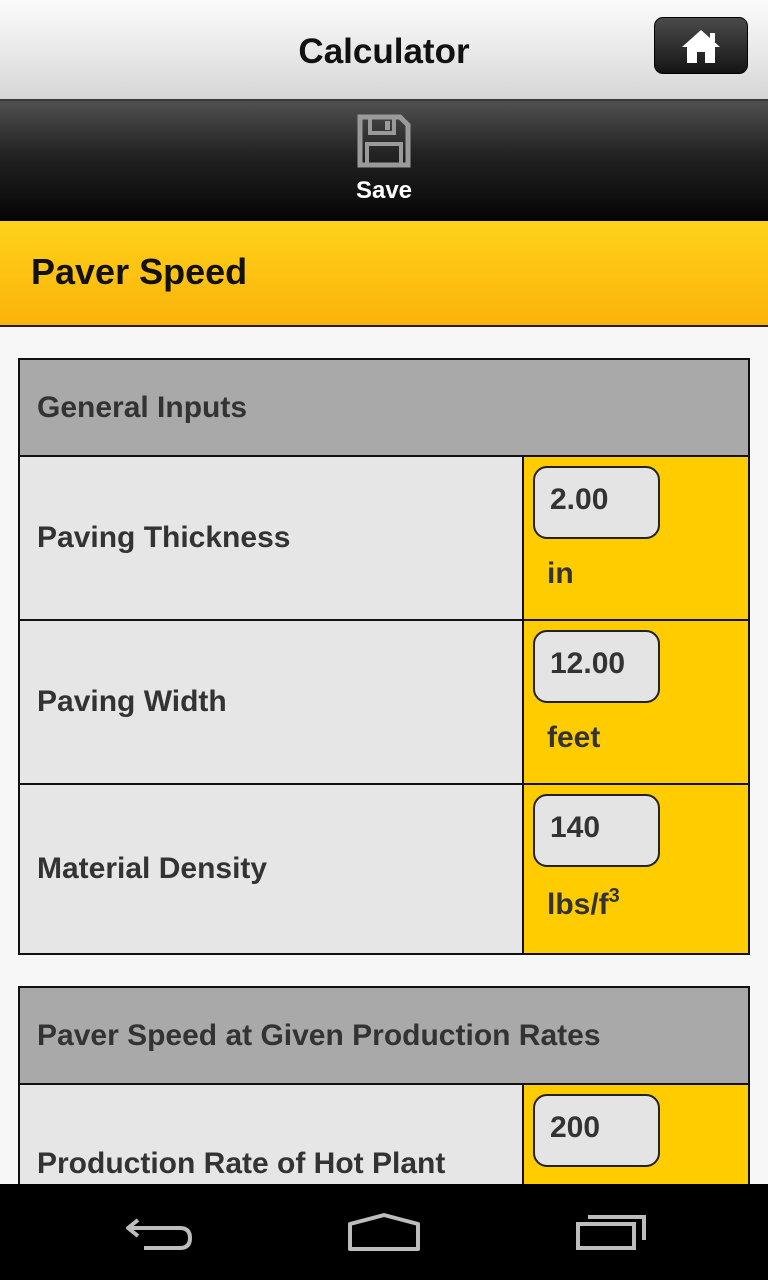 The height and width of the screenshot is (1280, 768). What do you see at coordinates (384, 190) in the screenshot?
I see `save-label: Save` at bounding box center [384, 190].